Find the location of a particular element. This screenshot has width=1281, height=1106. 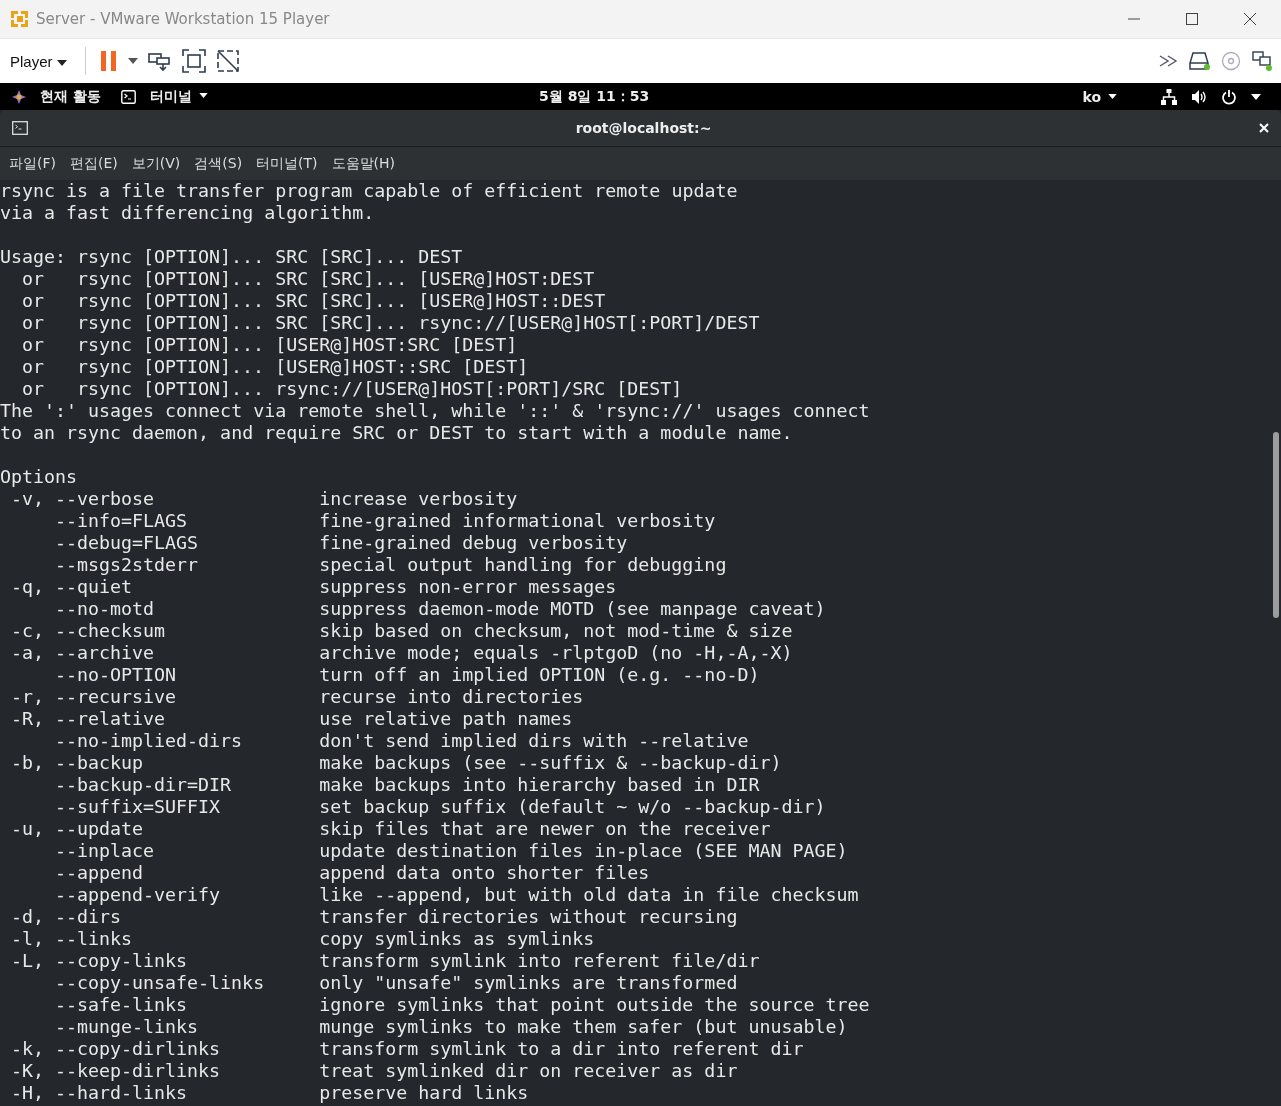

menu-item: 보기(V) is located at coordinates (156, 163).